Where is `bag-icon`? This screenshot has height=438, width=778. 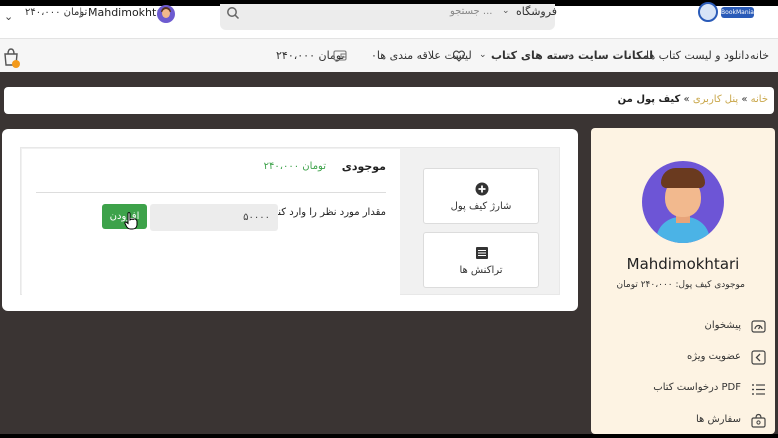 bag-icon is located at coordinates (758, 420).